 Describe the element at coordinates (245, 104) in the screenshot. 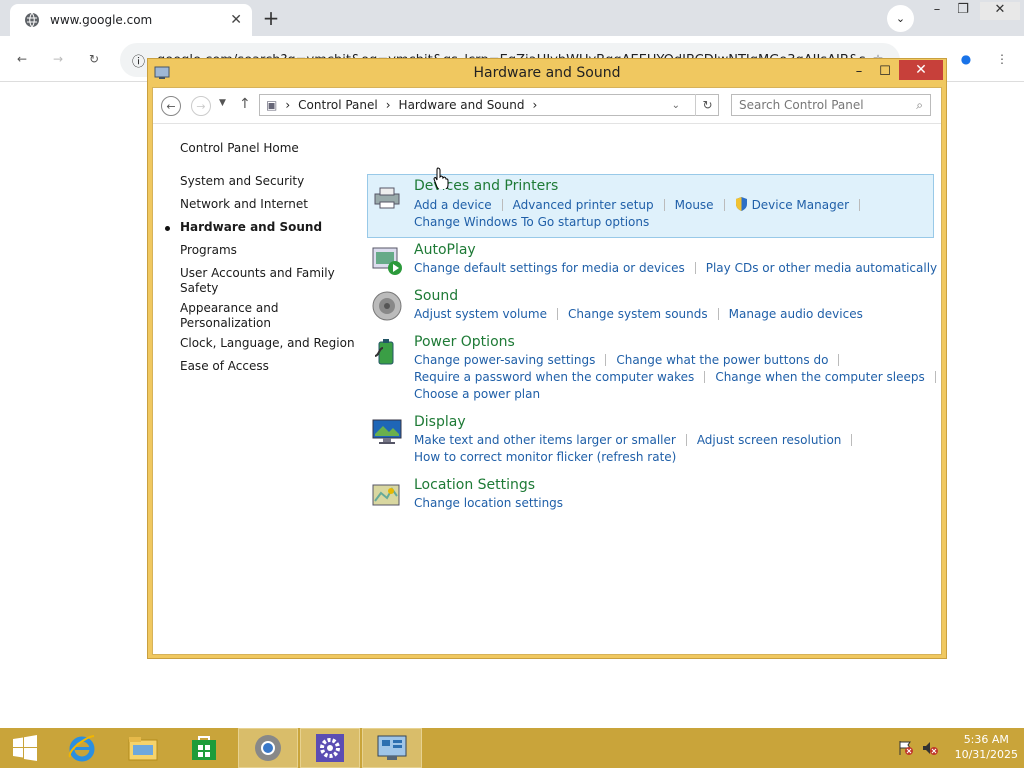

I see `up-button: ↑` at that location.